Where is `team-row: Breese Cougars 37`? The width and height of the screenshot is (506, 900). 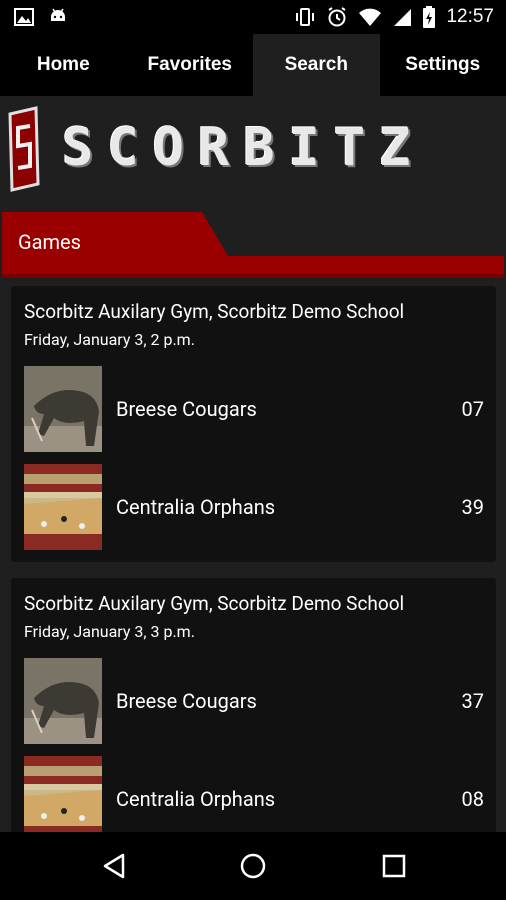
team-row: Breese Cougars 37 is located at coordinates (254, 701).